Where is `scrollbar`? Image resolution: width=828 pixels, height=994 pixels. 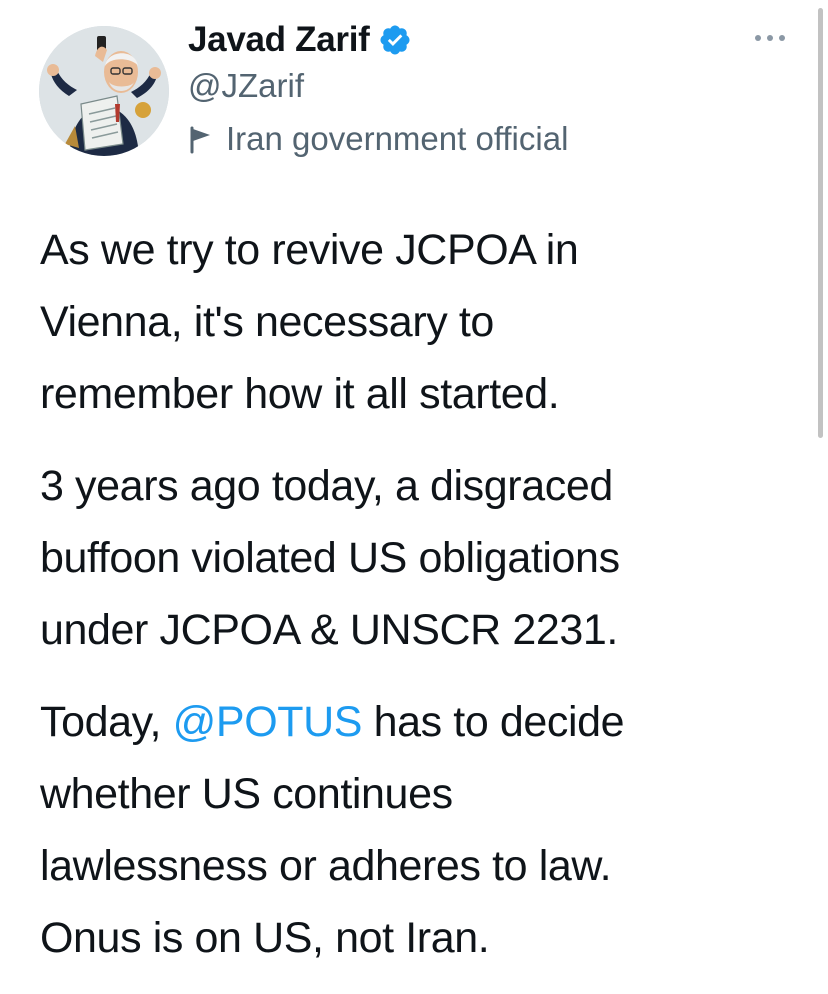
scrollbar is located at coordinates (820, 223).